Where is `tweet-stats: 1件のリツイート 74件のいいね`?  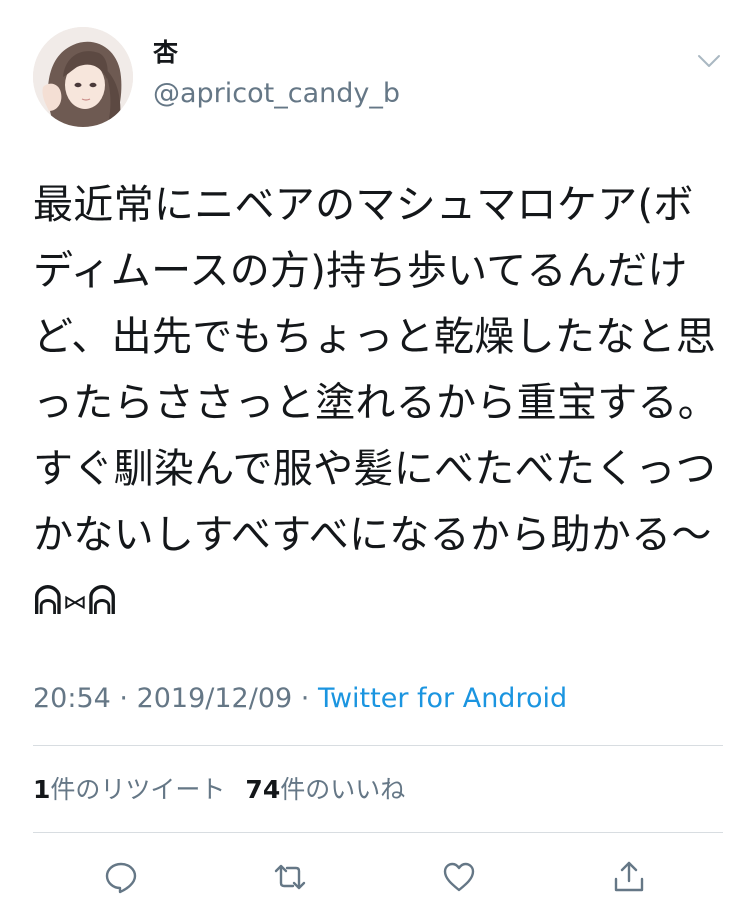 tweet-stats: 1件のリツイート 74件のいいね is located at coordinates (219, 790).